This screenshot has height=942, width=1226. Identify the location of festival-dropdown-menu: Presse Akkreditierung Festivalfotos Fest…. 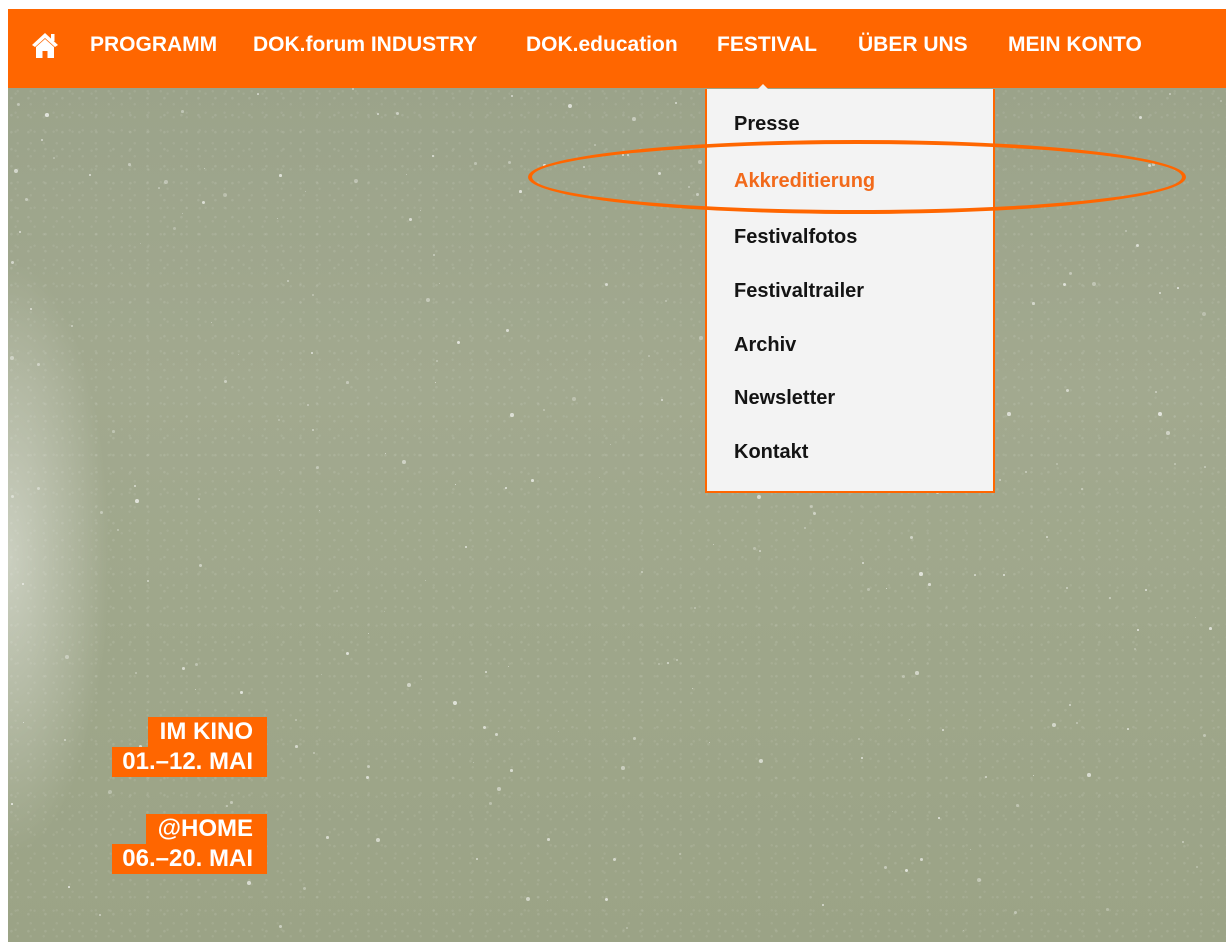
(850, 291).